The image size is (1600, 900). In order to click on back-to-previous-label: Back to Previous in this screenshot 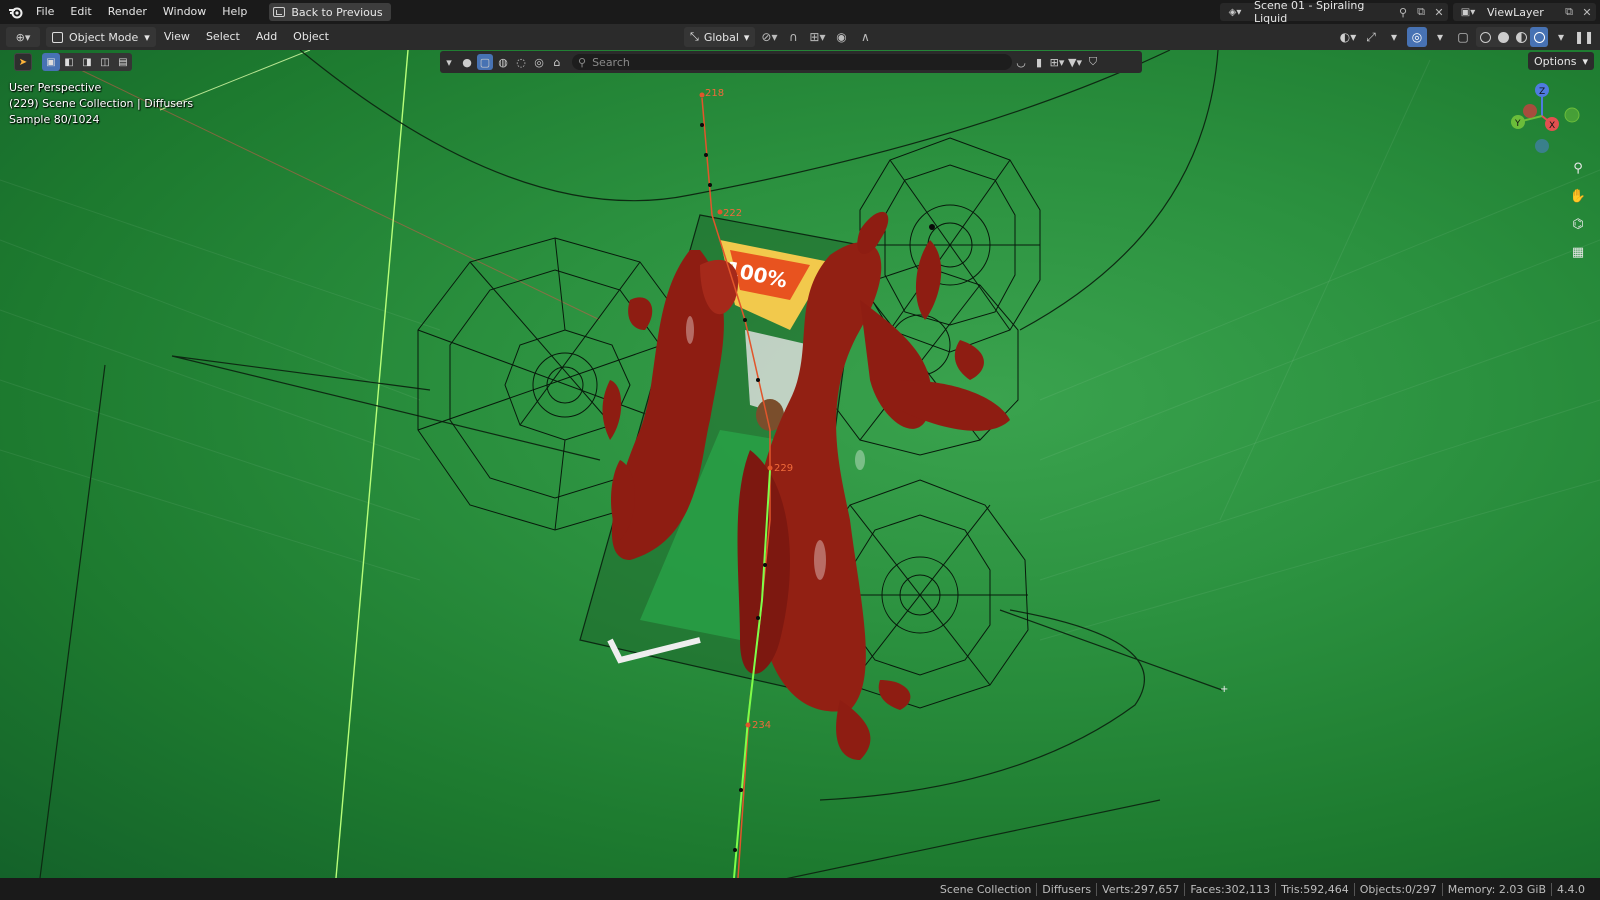, I will do `click(337, 12)`.